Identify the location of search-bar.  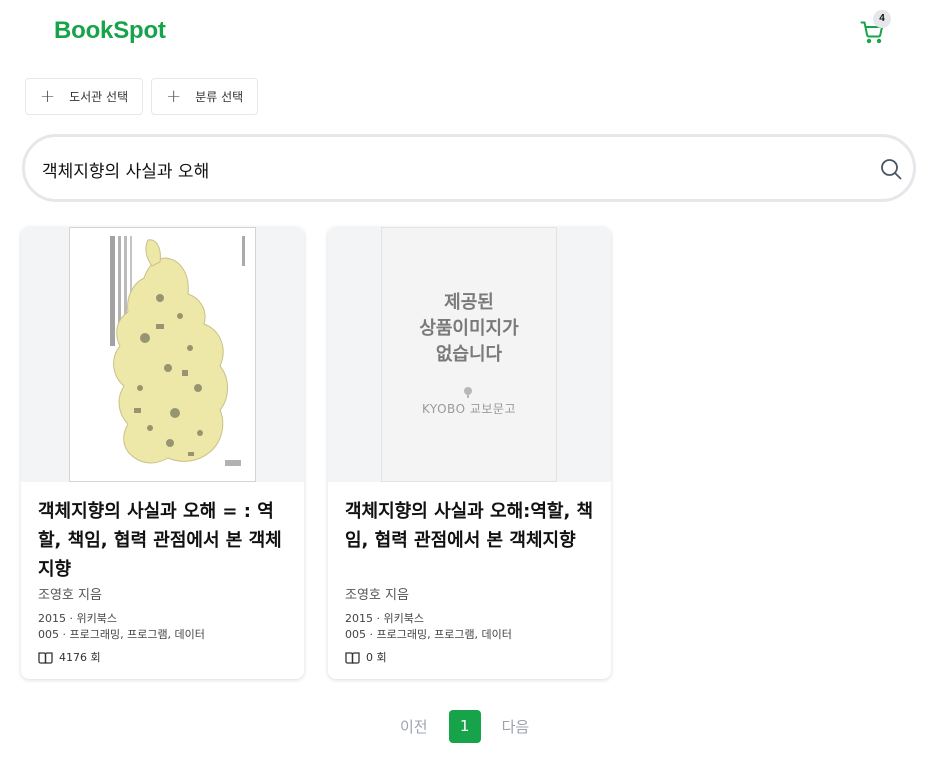
(469, 168).